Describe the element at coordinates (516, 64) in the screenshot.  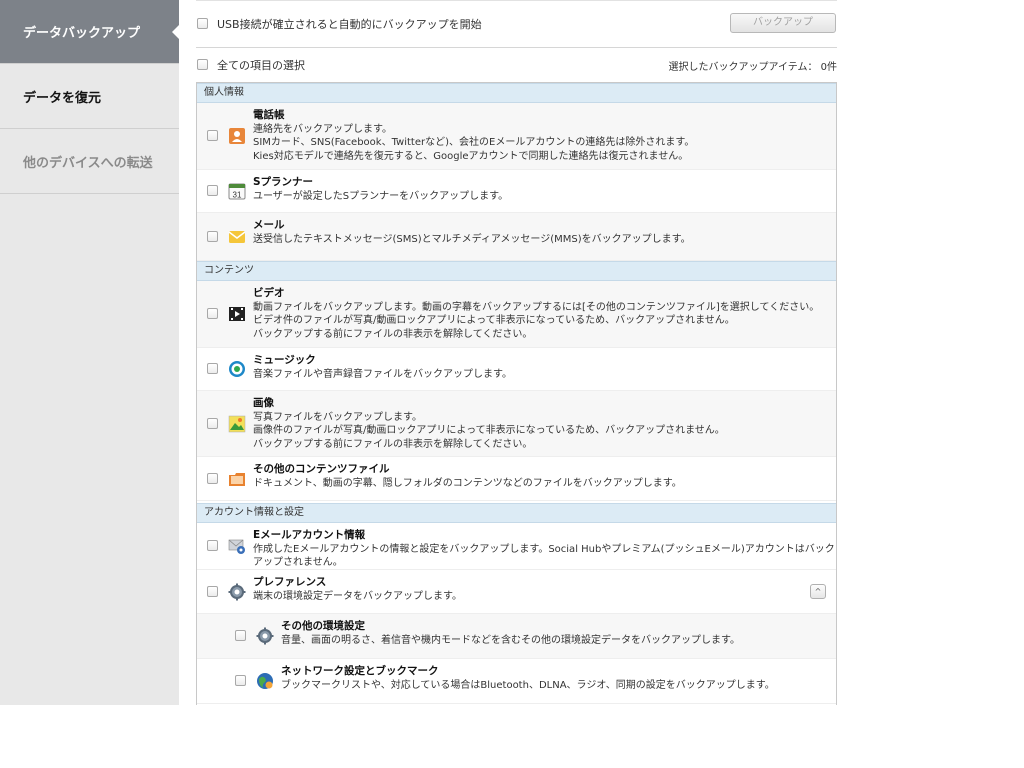
I see `select-all-row: 全ての項目の選択 選択したバックアップアイテム： 0件` at that location.